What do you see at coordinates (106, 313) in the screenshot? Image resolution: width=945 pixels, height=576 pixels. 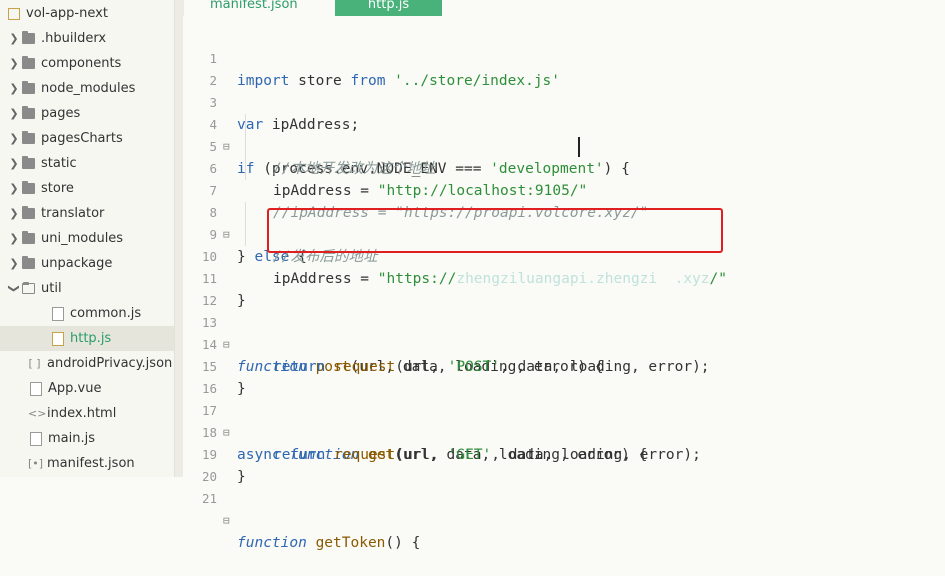 I see `tree-label: common.js` at bounding box center [106, 313].